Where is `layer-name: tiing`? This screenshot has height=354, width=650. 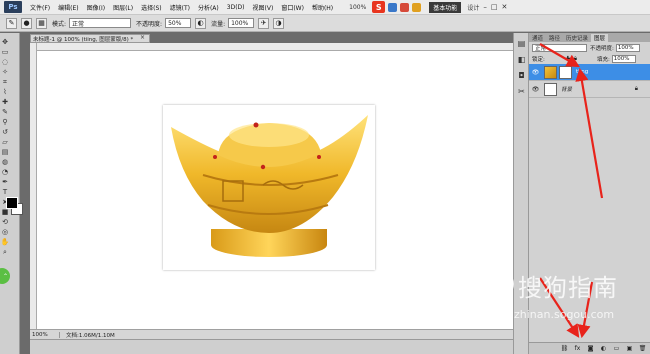
layer-name: tiing is located at coordinates (582, 72).